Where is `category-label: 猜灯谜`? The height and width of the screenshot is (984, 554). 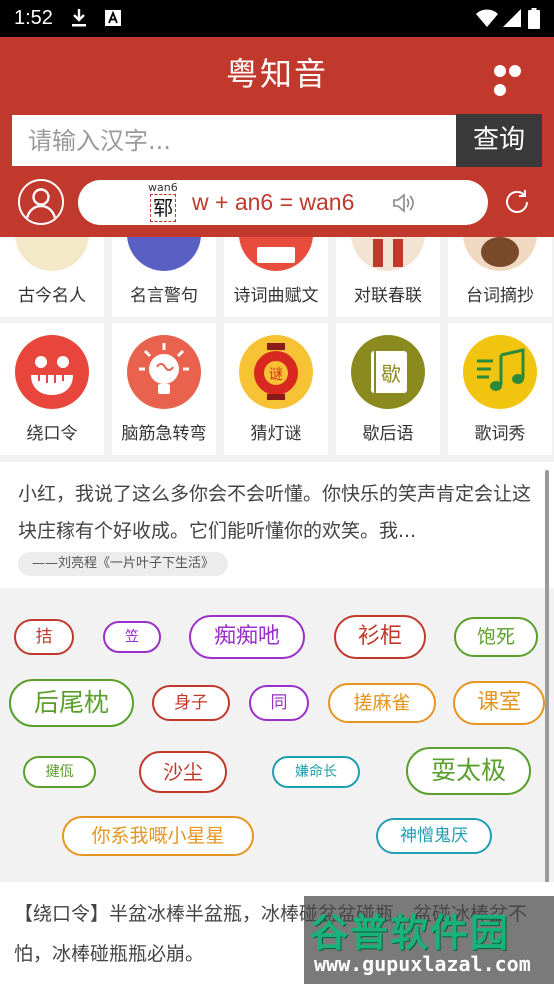
category-label: 猜灯谜 is located at coordinates (276, 434).